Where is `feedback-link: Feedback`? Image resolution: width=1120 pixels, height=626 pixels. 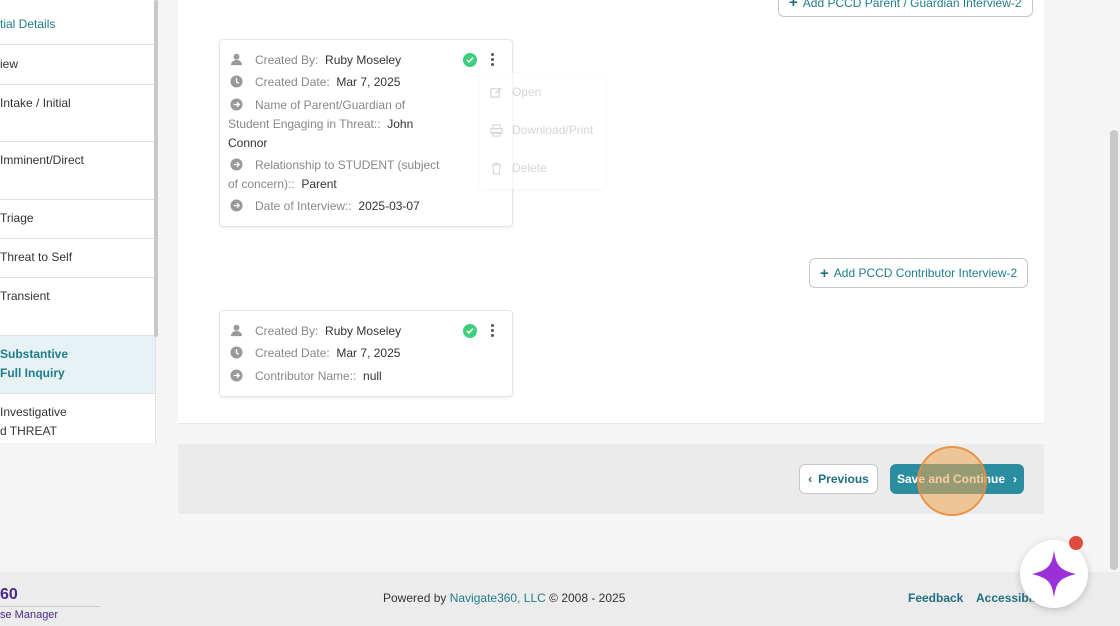 feedback-link: Feedback is located at coordinates (935, 598).